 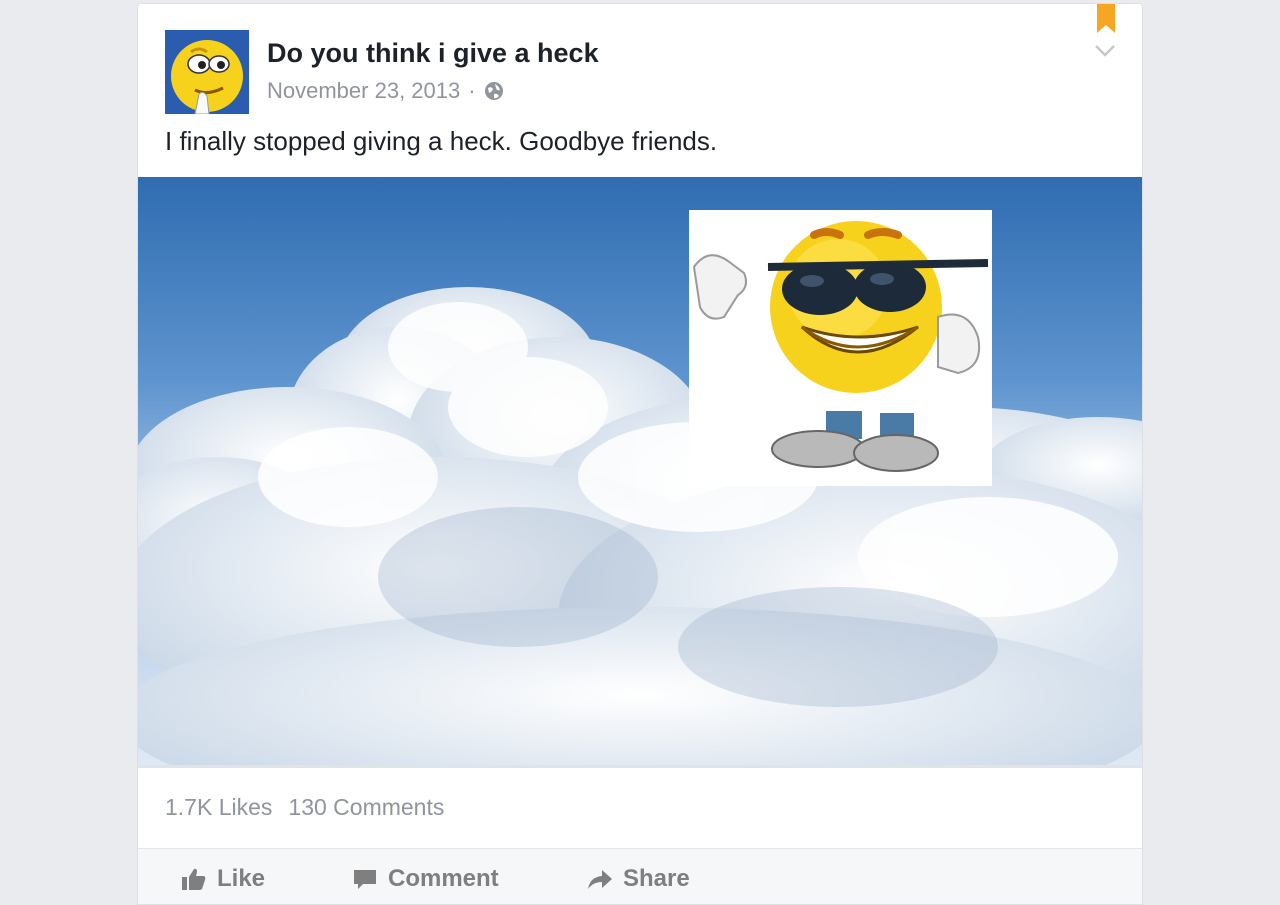 I want to click on share-label: Share, so click(x=656, y=878).